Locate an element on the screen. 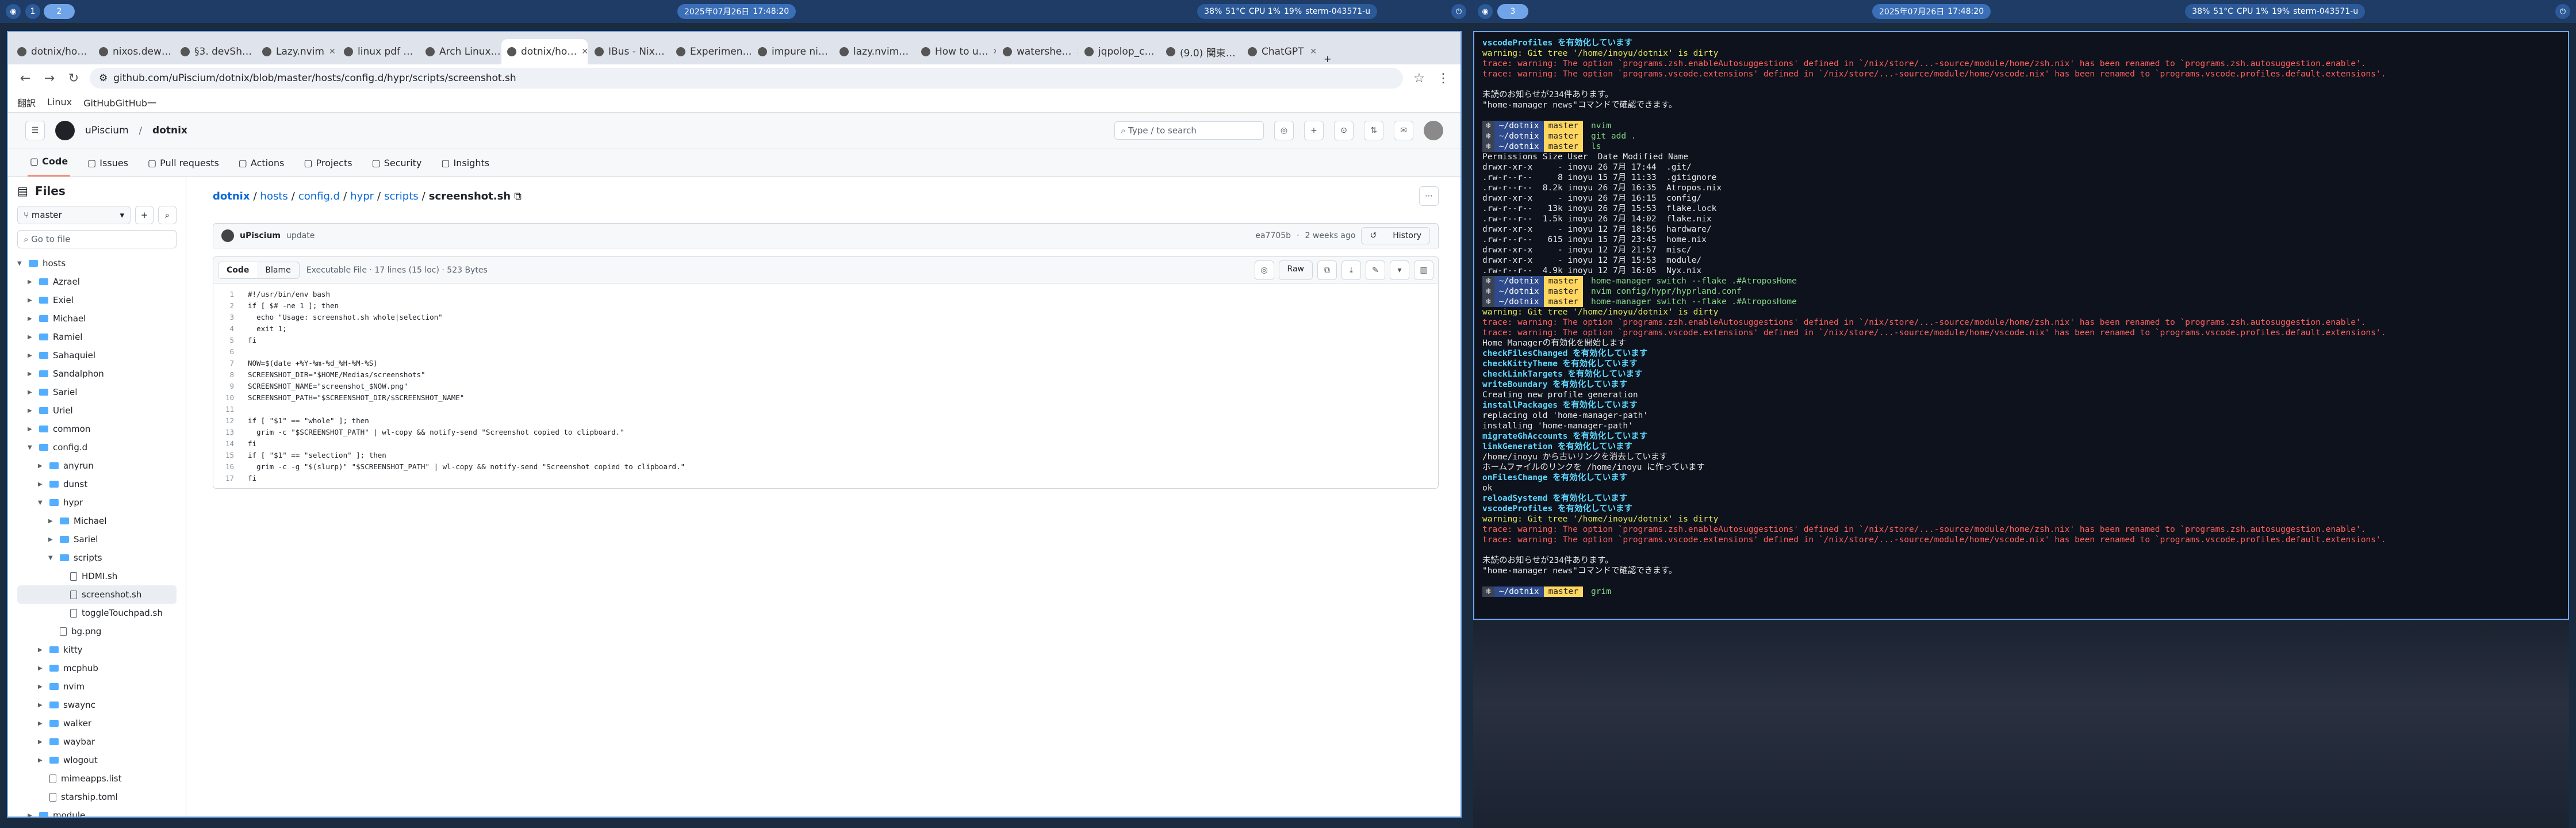 This screenshot has width=2576, height=828. browser-tab: ChatGPT ✕ is located at coordinates (1282, 51).